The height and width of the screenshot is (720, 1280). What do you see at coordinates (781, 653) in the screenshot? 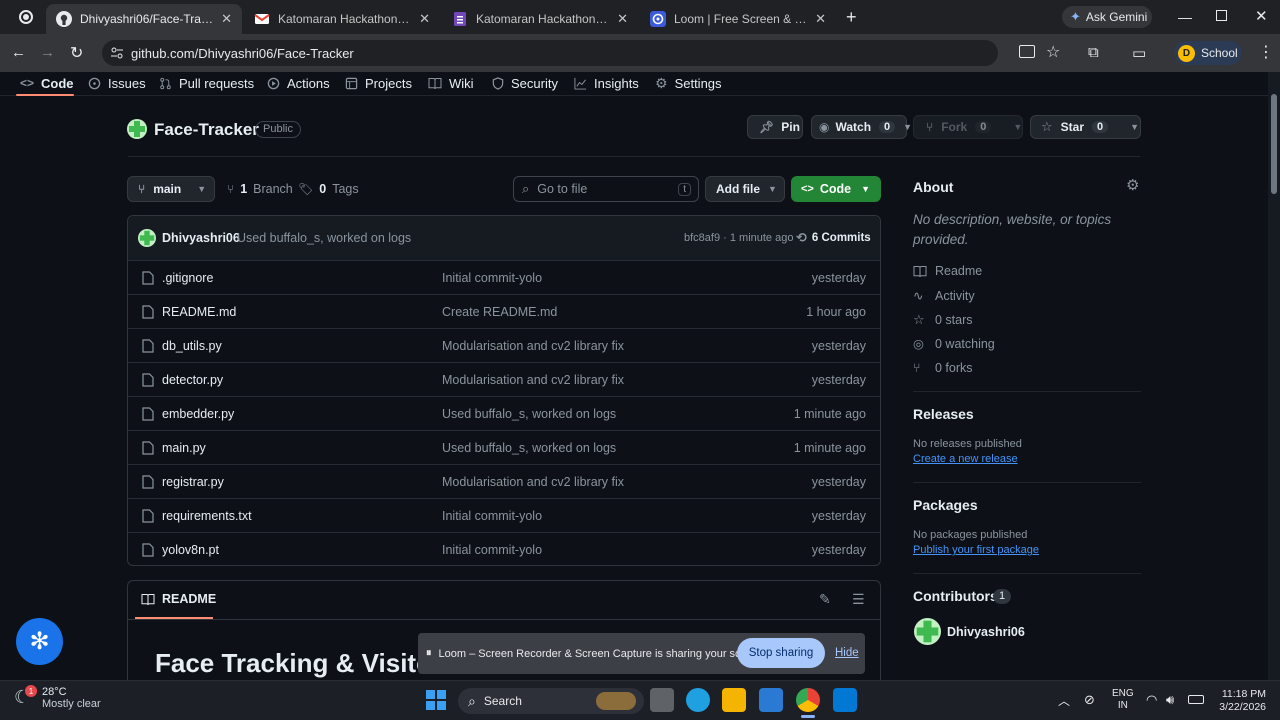
I see `stop-sharing-button: Stop sharing` at bounding box center [781, 653].